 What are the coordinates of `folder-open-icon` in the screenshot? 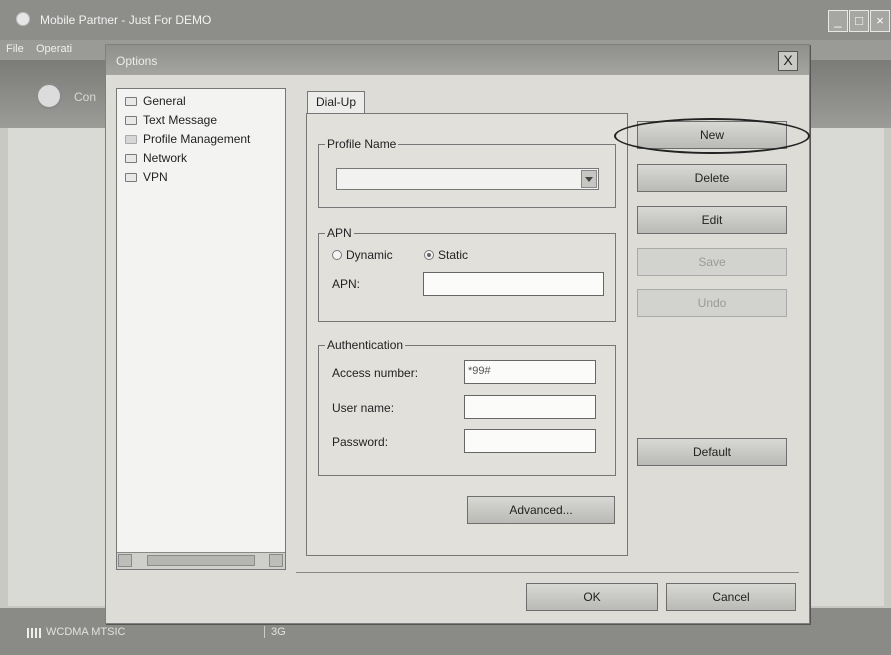 It's located at (131, 139).